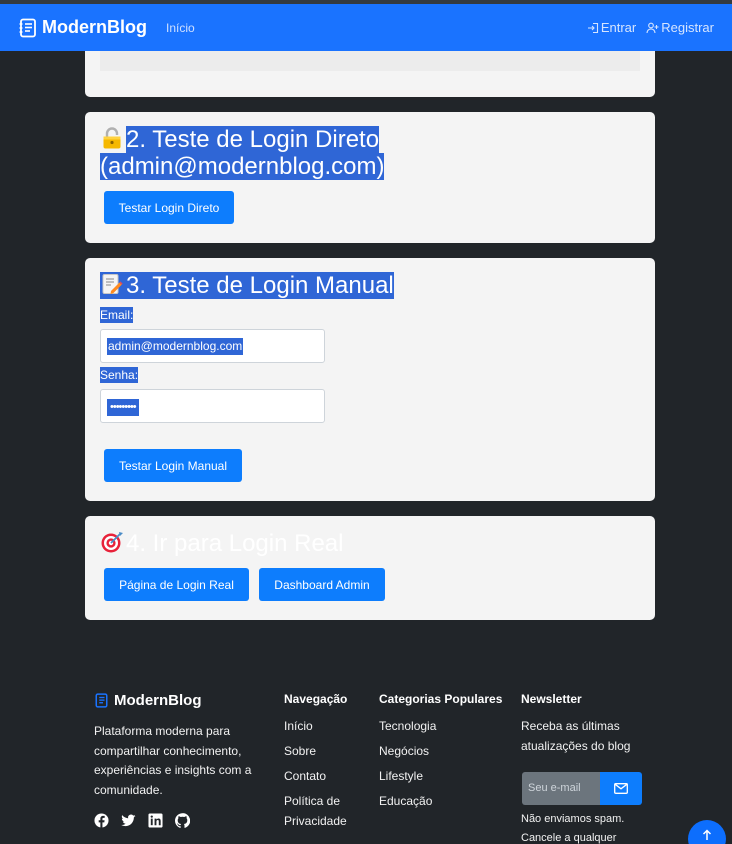  What do you see at coordinates (155, 820) in the screenshot?
I see `linkedin-icon` at bounding box center [155, 820].